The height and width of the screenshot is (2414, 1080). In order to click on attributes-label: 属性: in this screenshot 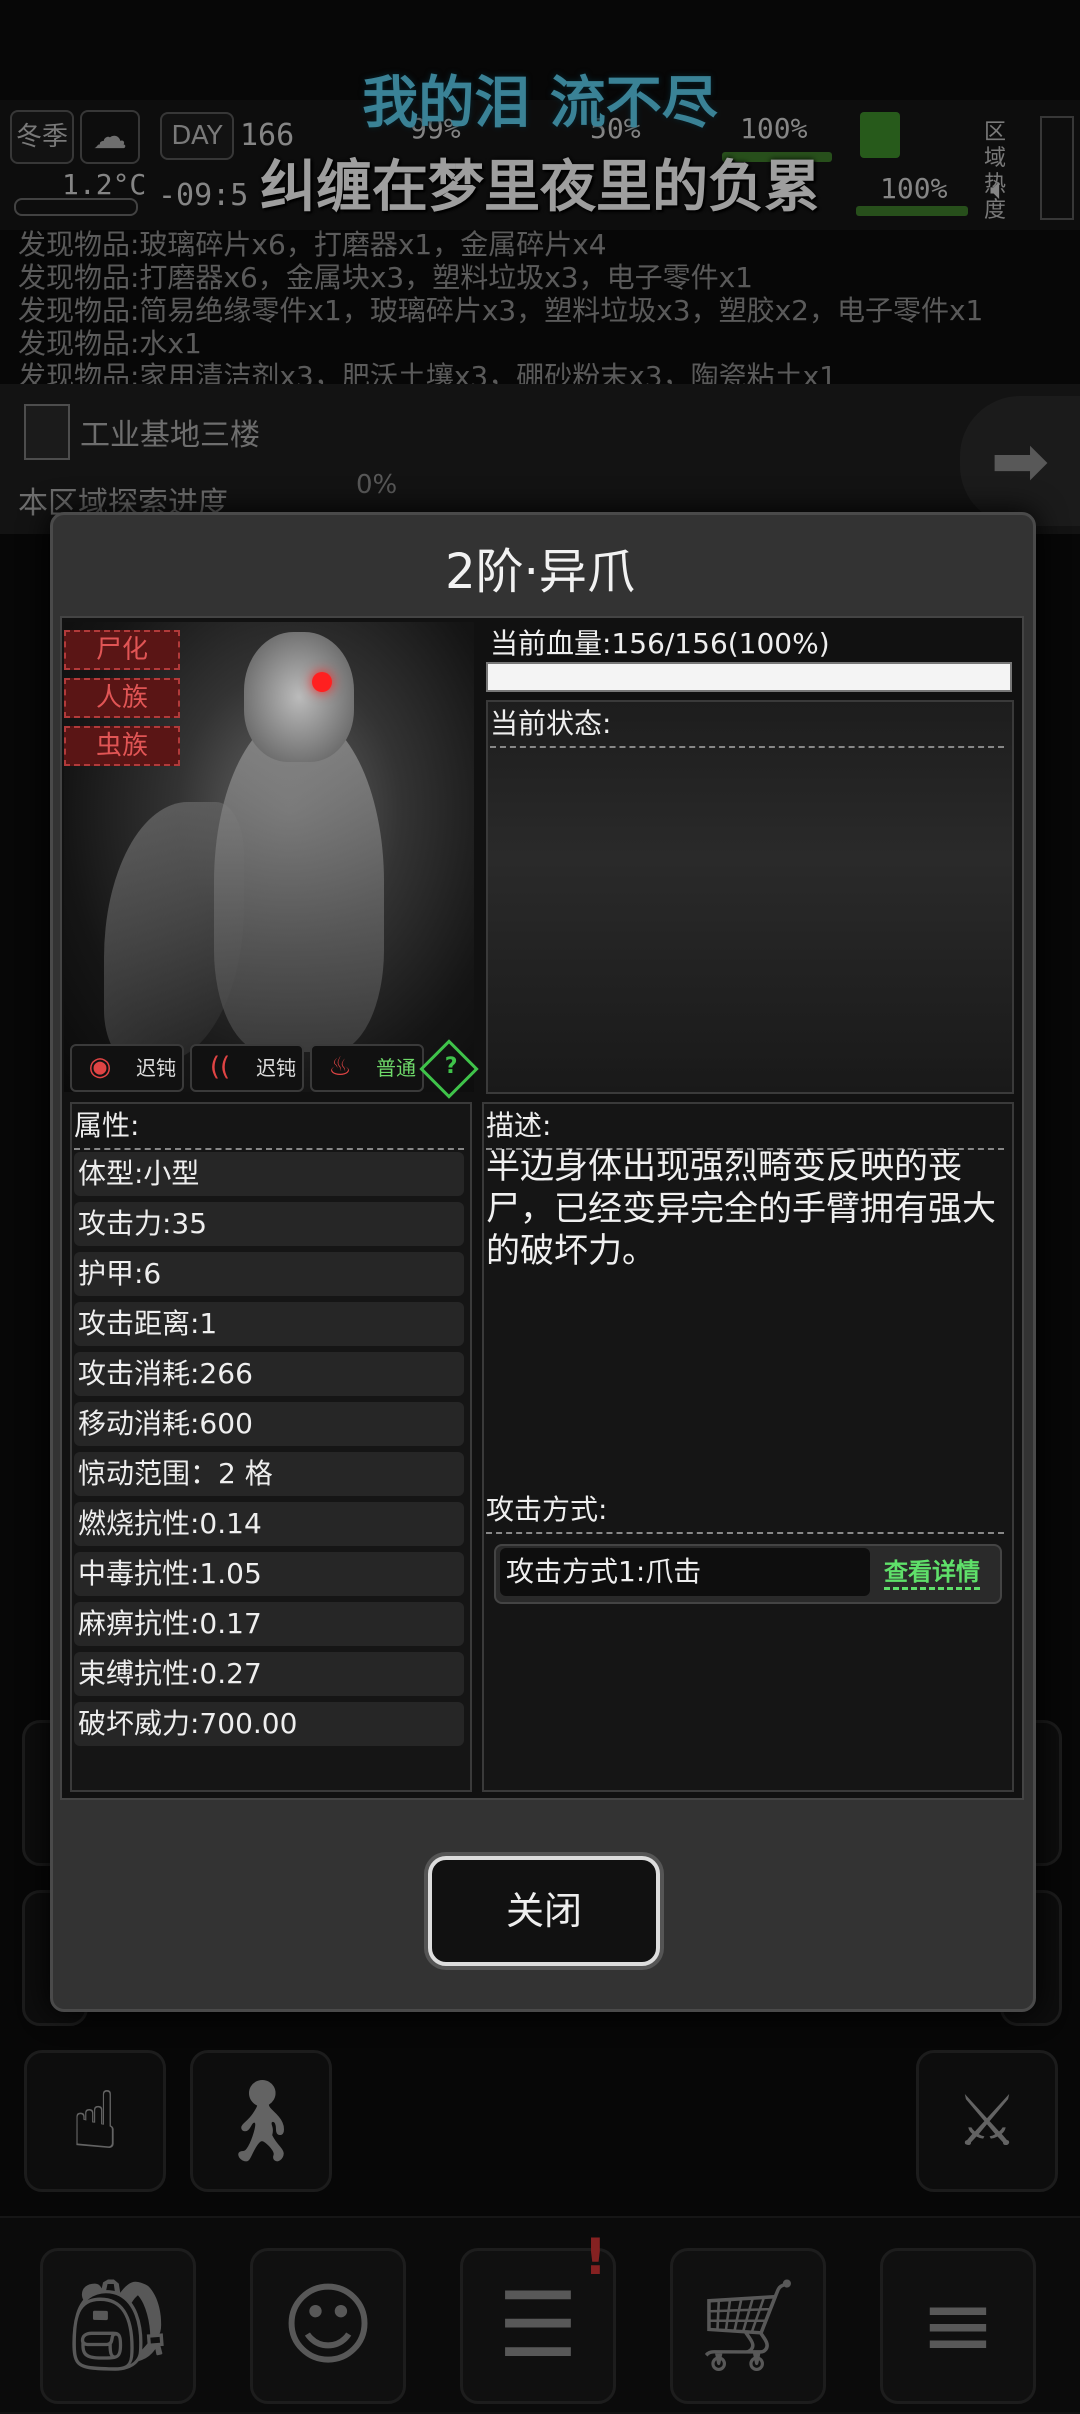, I will do `click(269, 1127)`.